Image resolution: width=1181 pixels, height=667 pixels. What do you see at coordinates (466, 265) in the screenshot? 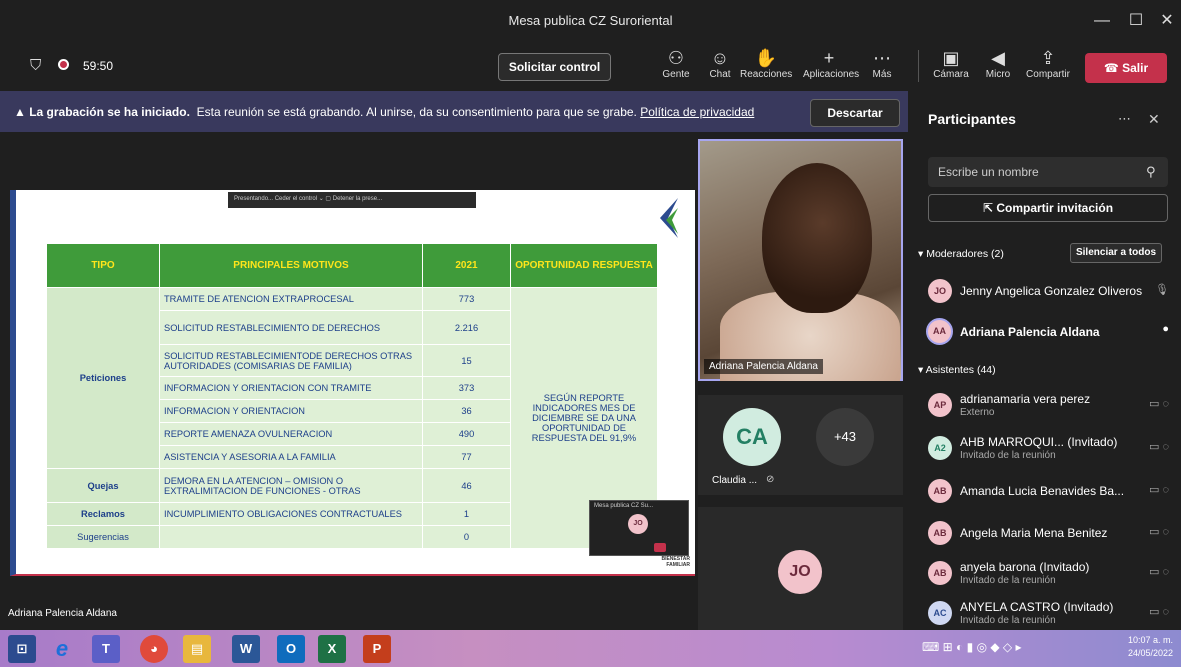
I see `header-2021: 2021` at bounding box center [466, 265].